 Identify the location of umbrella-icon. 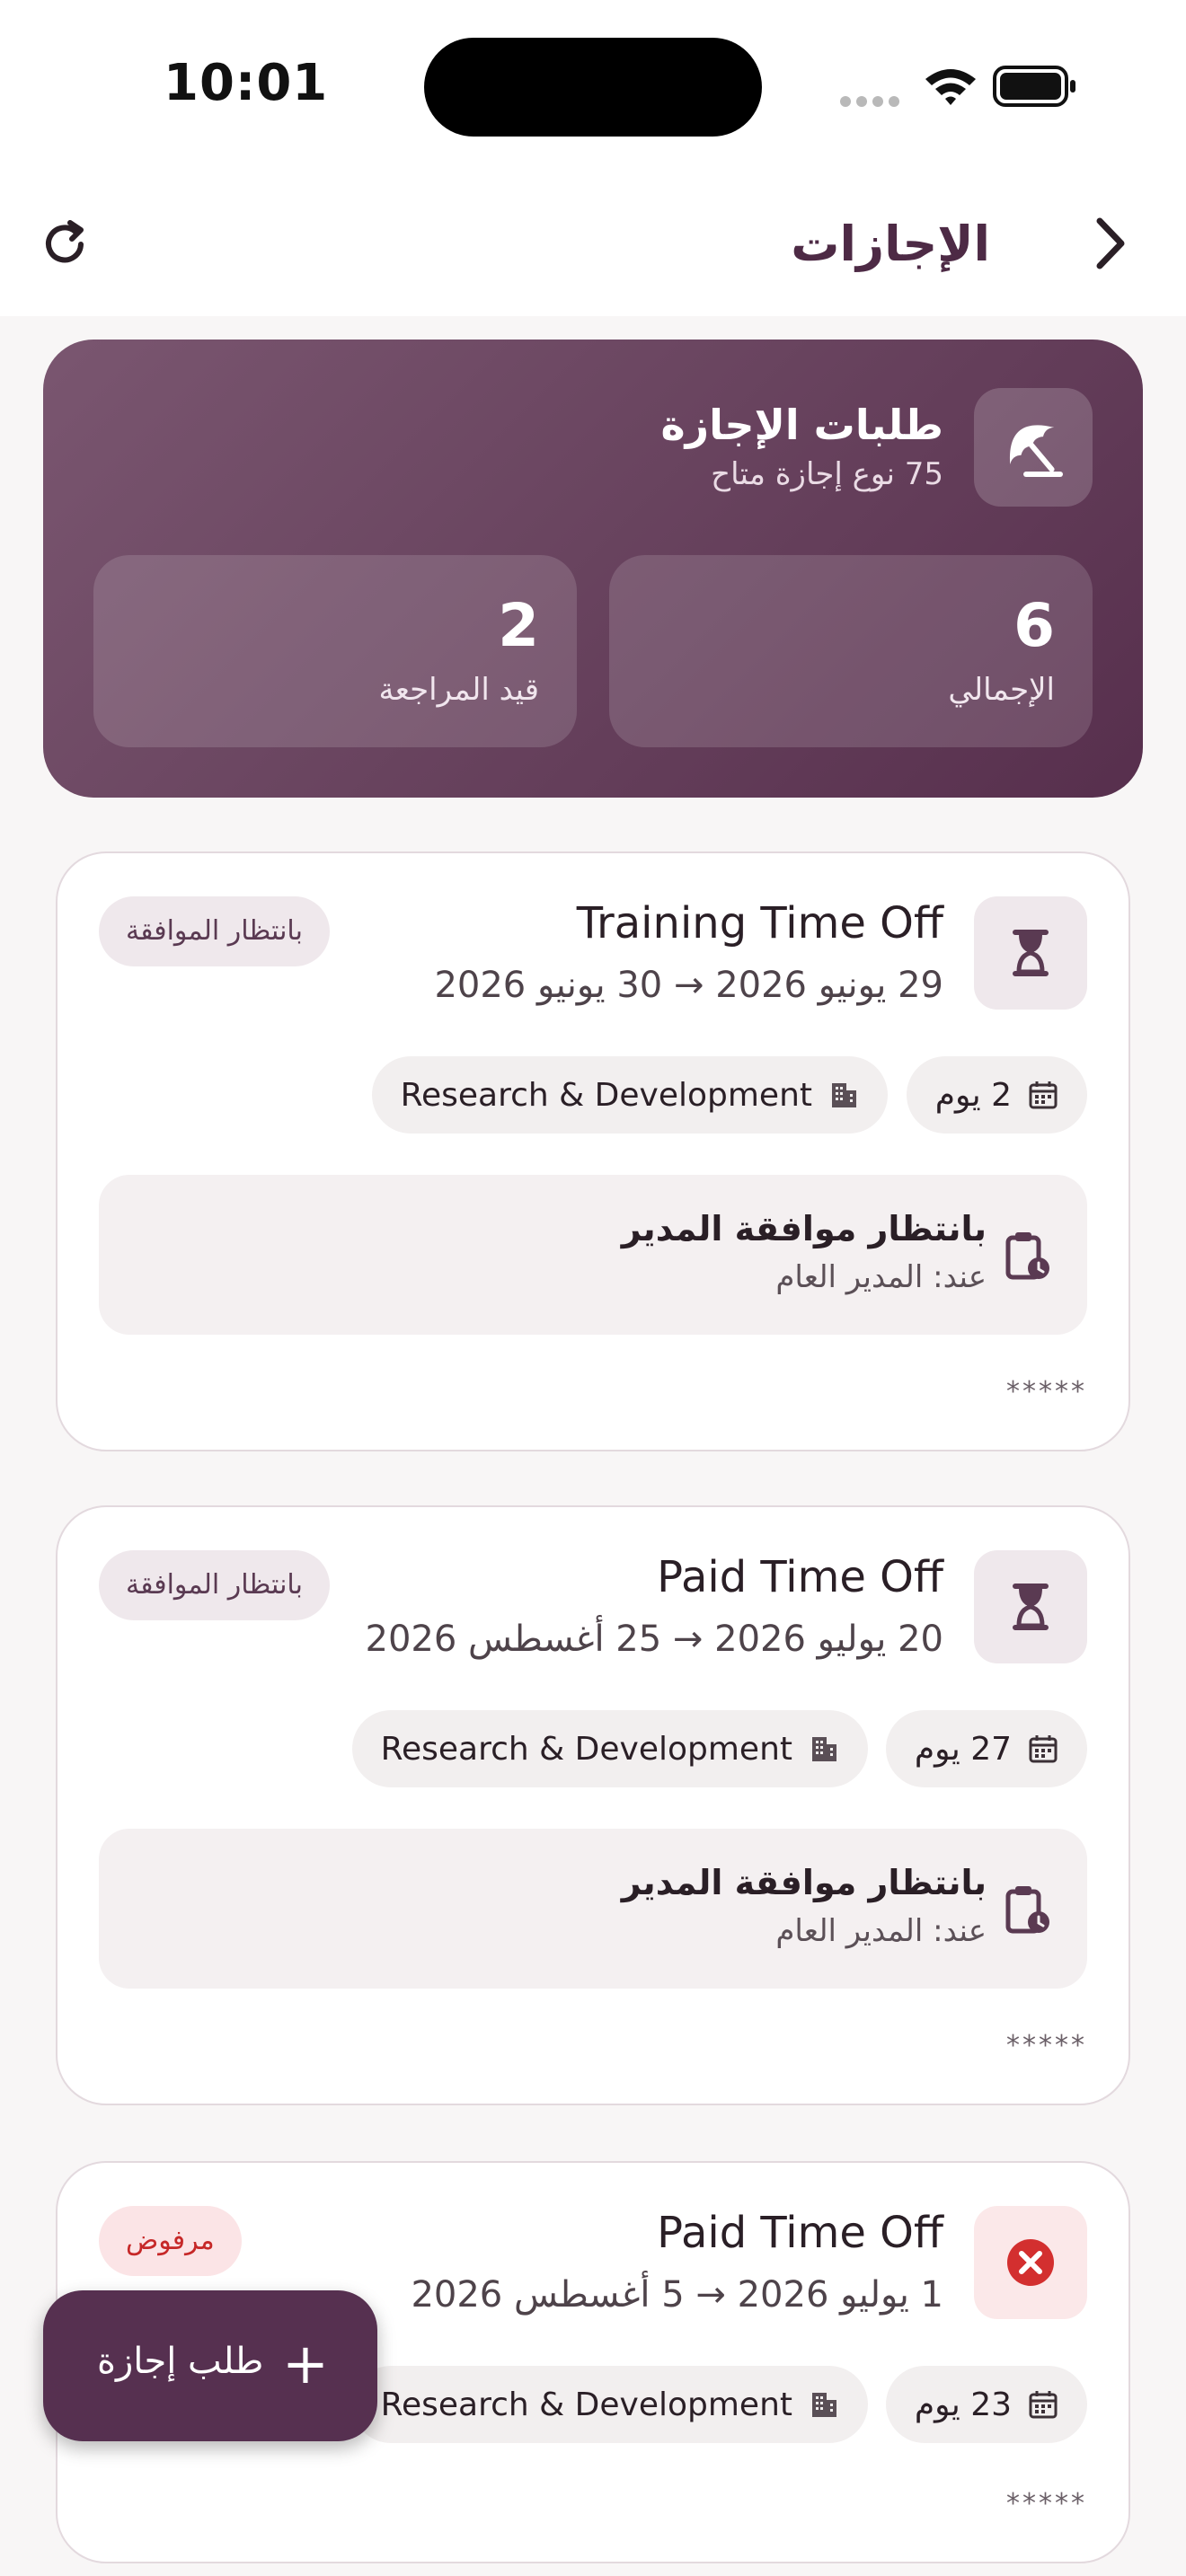
(1033, 447).